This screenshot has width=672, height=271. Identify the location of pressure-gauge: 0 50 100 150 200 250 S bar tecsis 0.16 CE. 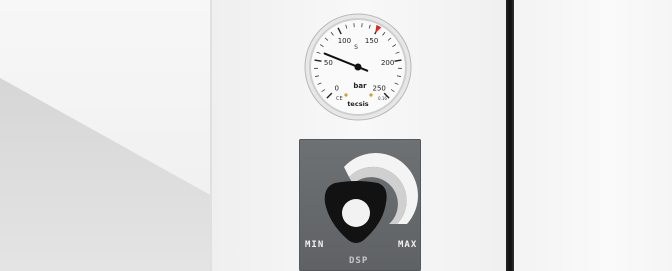
(358, 67).